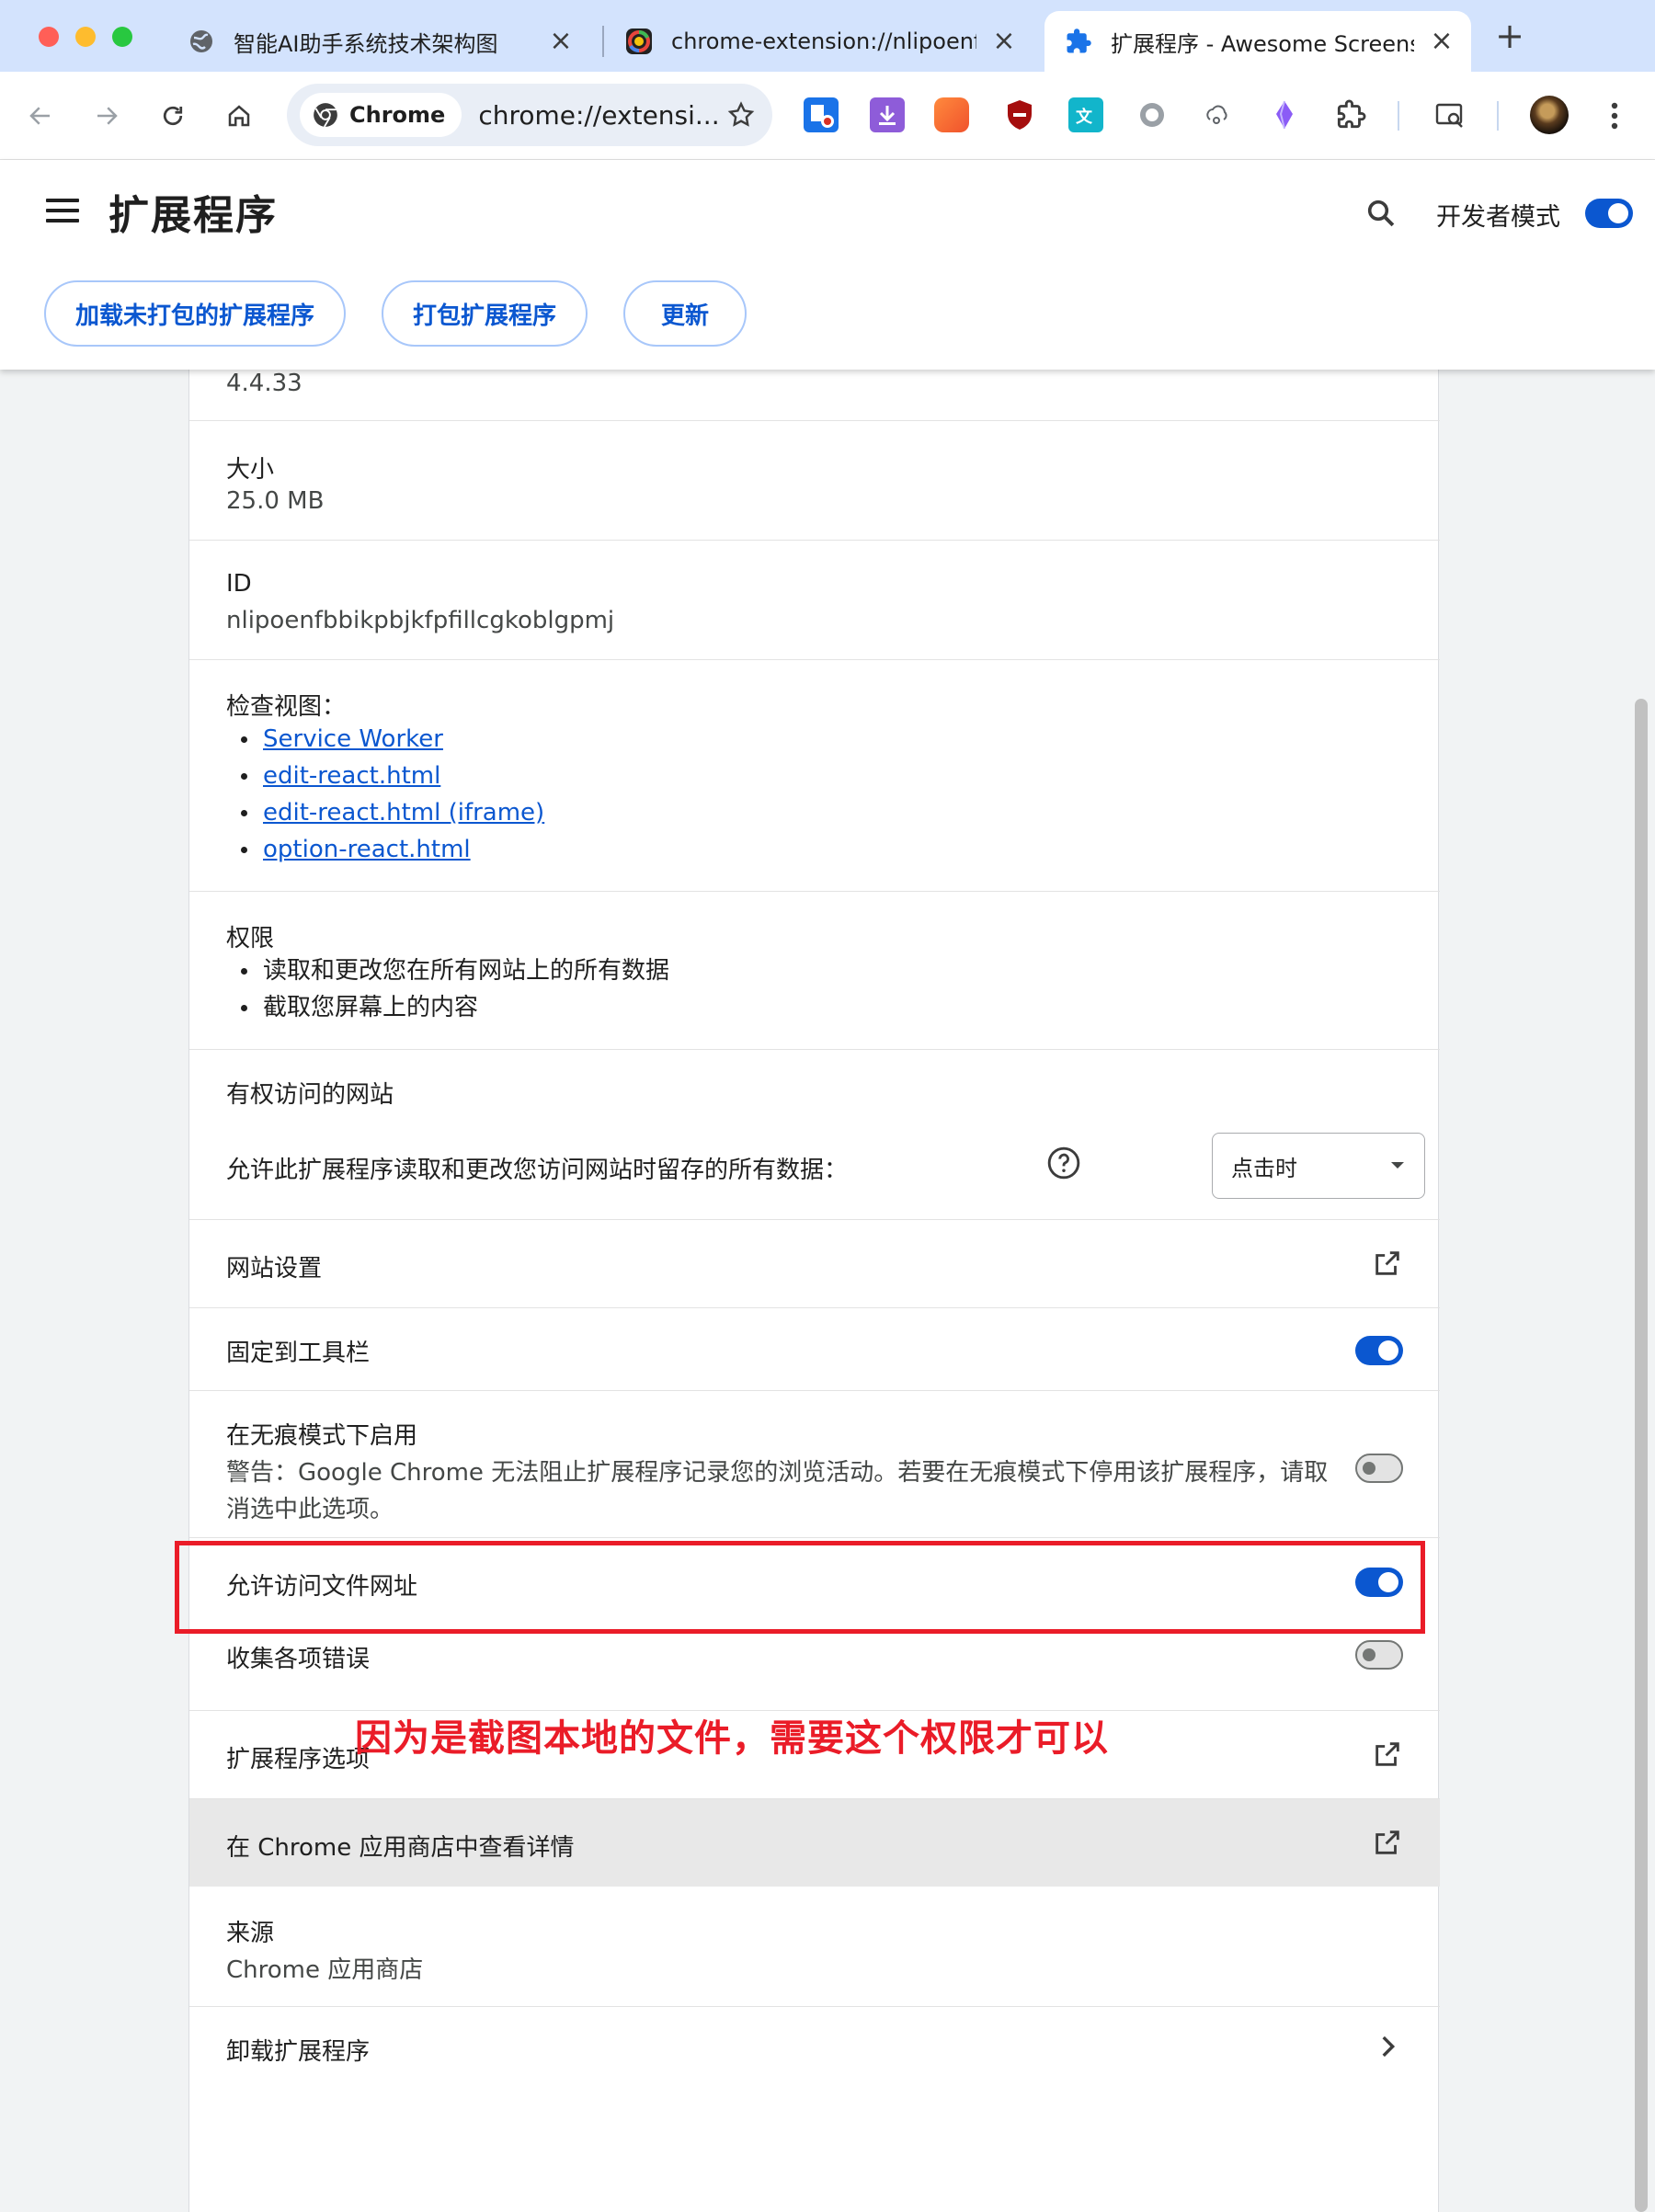  I want to click on chrome-menu-button, so click(1614, 116).